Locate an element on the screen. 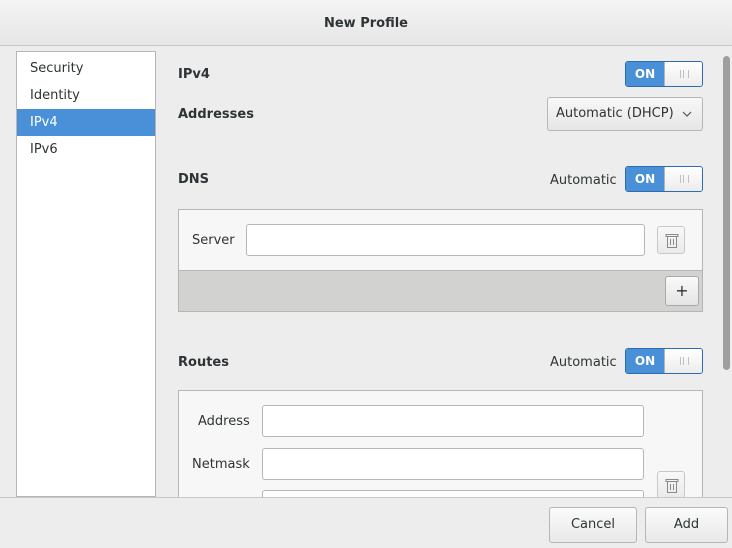 Image resolution: width=732 pixels, height=548 pixels. route-address-label: Address is located at coordinates (224, 421).